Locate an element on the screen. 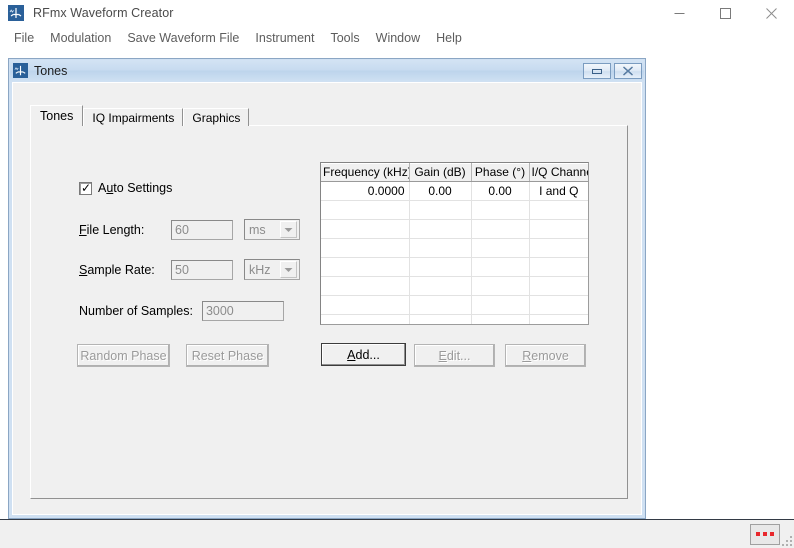  auto-settings-label: Auto Settings is located at coordinates (135, 188).